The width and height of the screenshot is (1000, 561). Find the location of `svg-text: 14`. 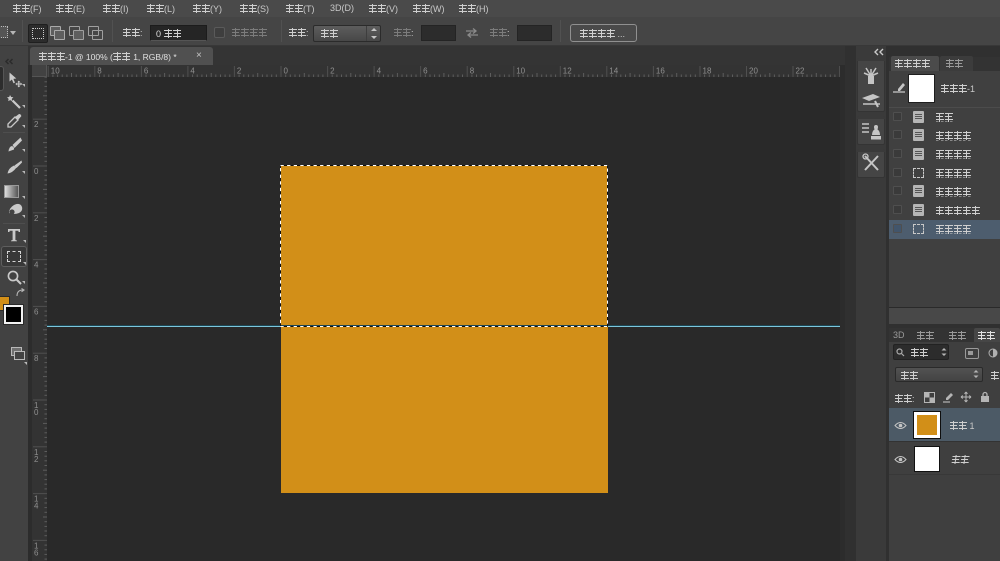

svg-text: 14 is located at coordinates (613, 71).